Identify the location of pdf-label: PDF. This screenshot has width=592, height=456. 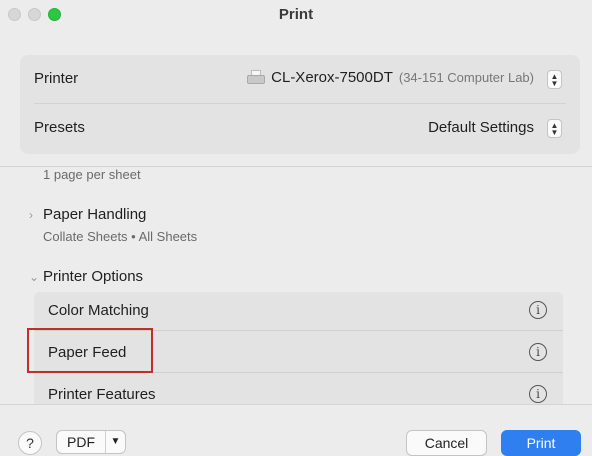
(81, 442).